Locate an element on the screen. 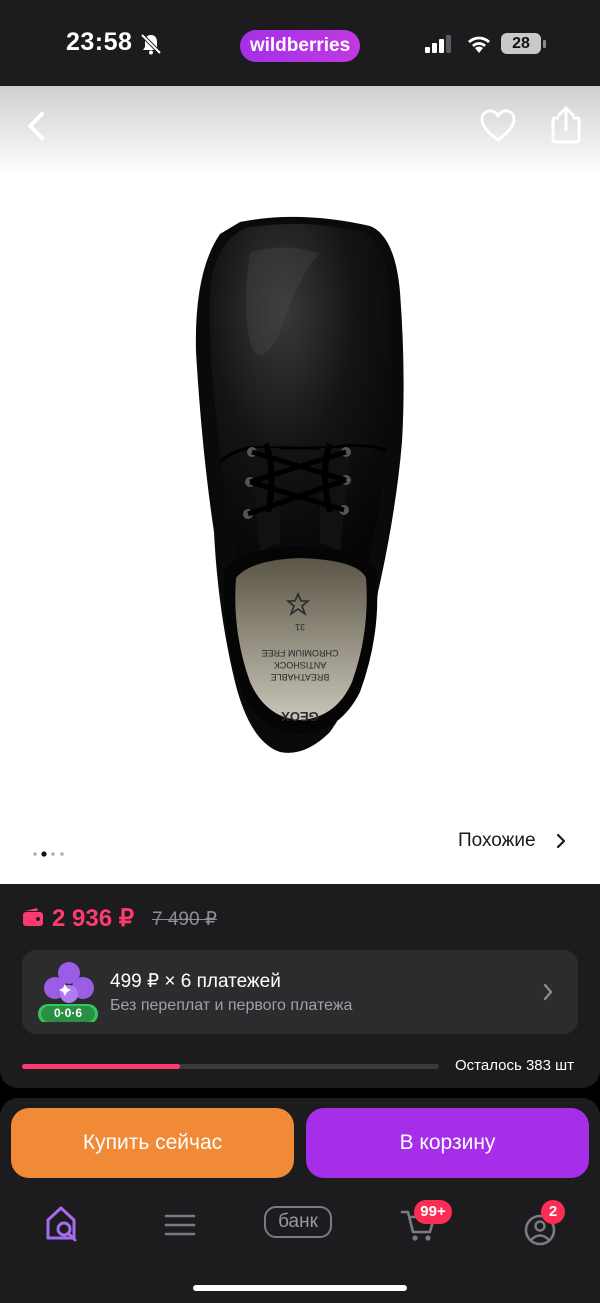 The image size is (600, 1303). insole-line-1: BREATHABLE is located at coordinates (300, 677).